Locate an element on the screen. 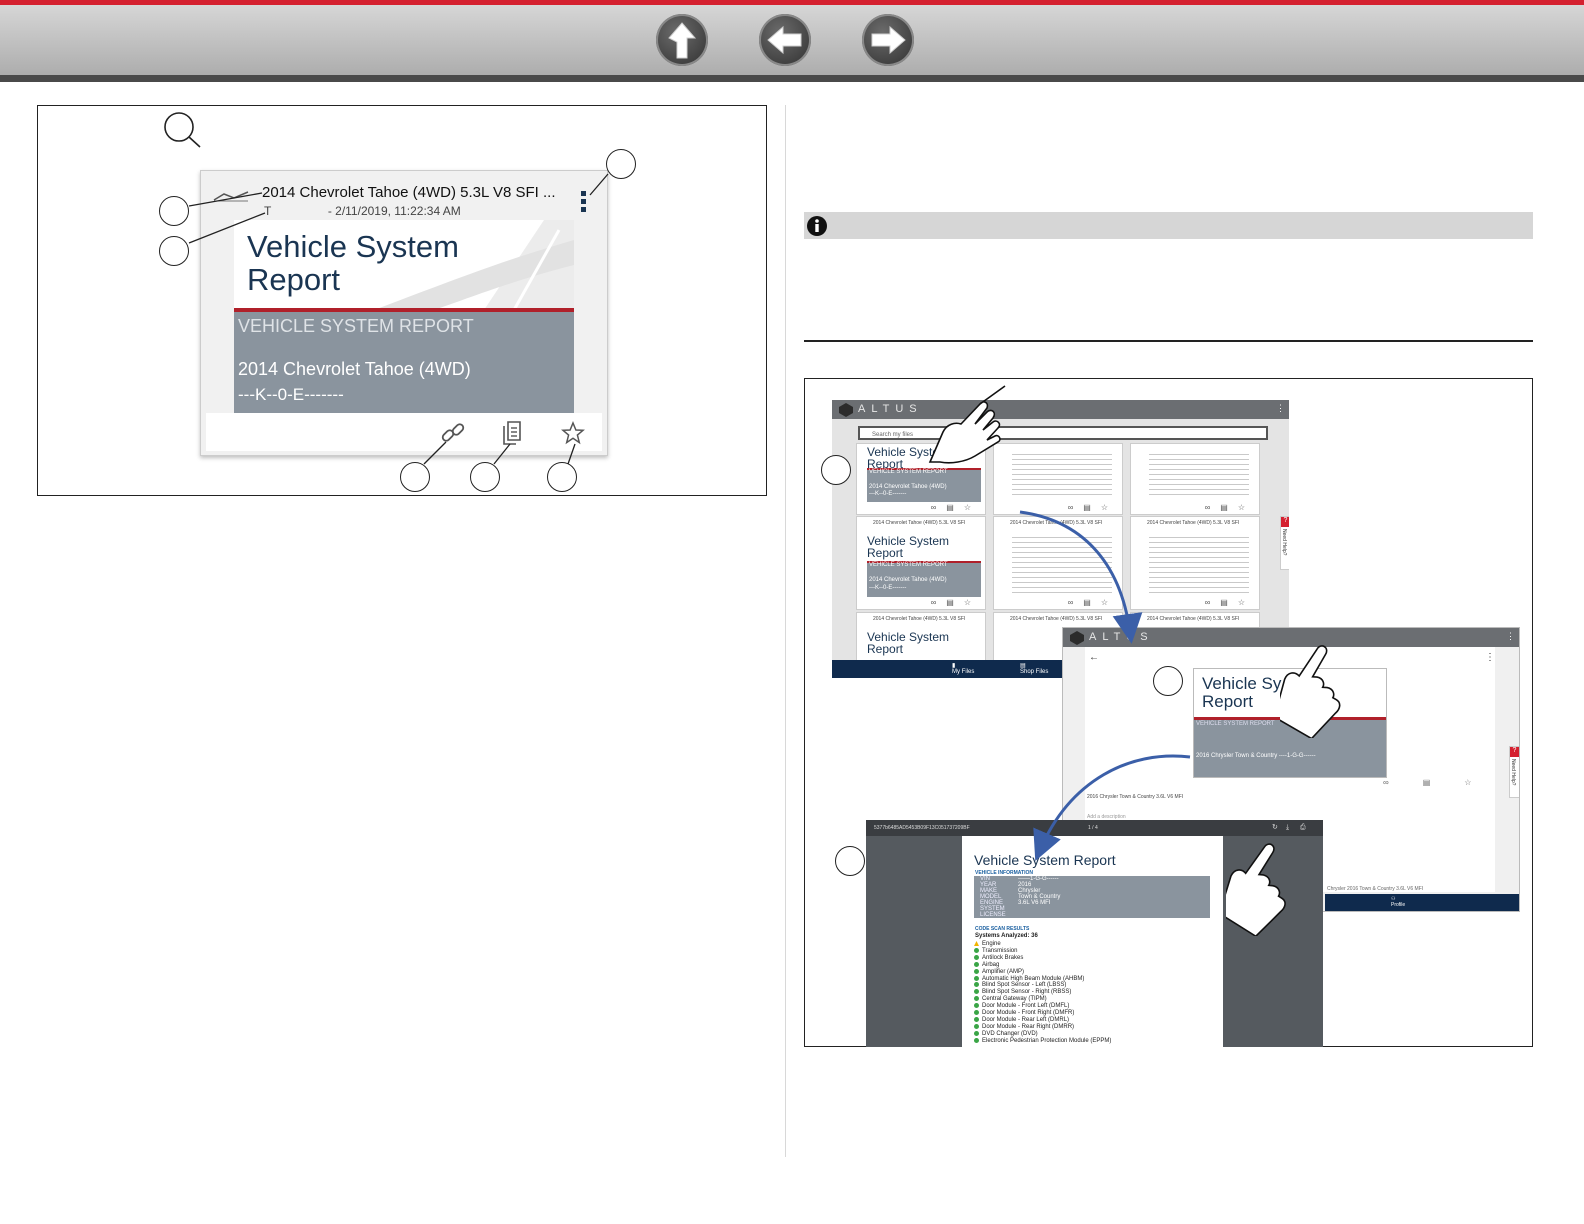 Image resolution: width=1584 pixels, height=1224 pixels. vehicle-logo-icon is located at coordinates (231, 196).